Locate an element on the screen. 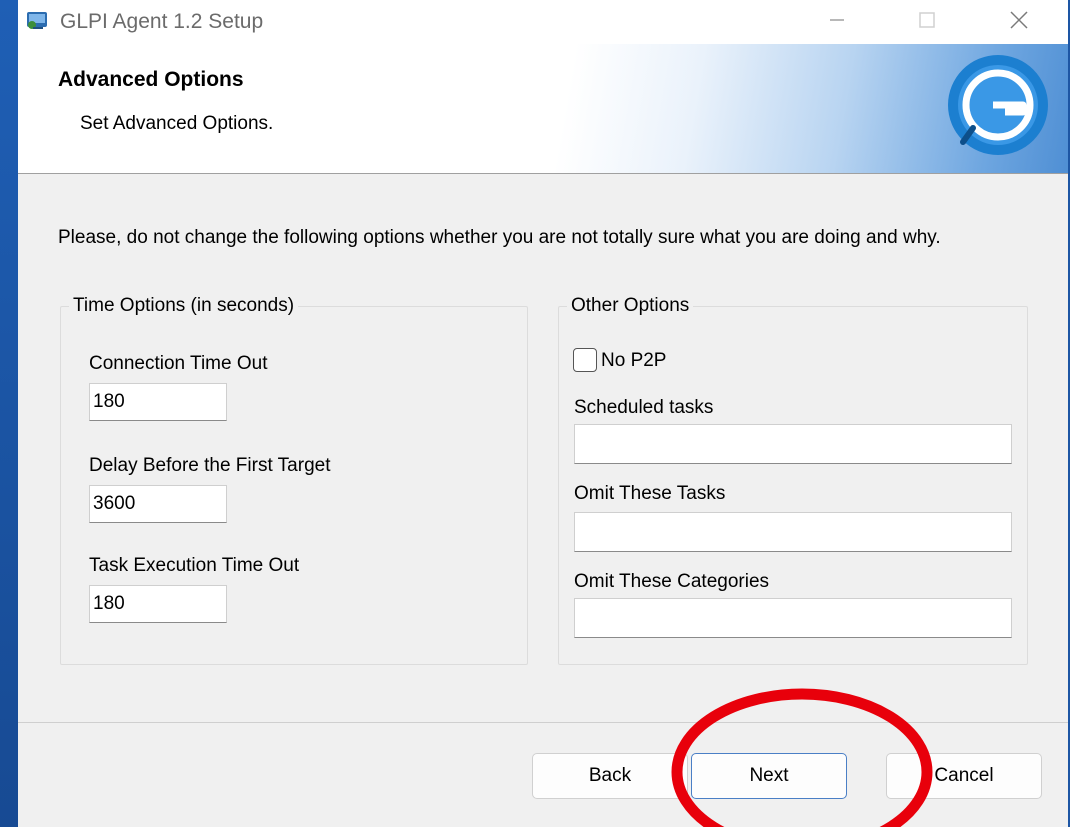 This screenshot has width=1070, height=827. scheduled-tasks-input is located at coordinates (793, 444).